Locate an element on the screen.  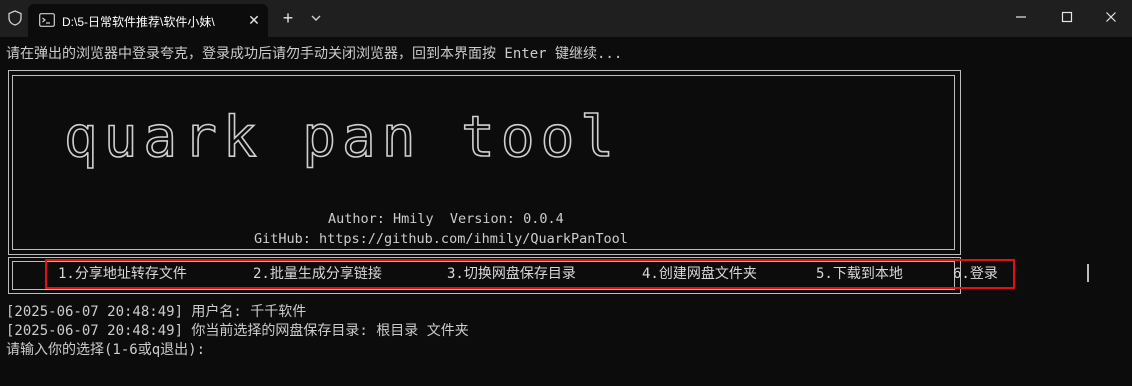
text-cursor is located at coordinates (1088, 273).